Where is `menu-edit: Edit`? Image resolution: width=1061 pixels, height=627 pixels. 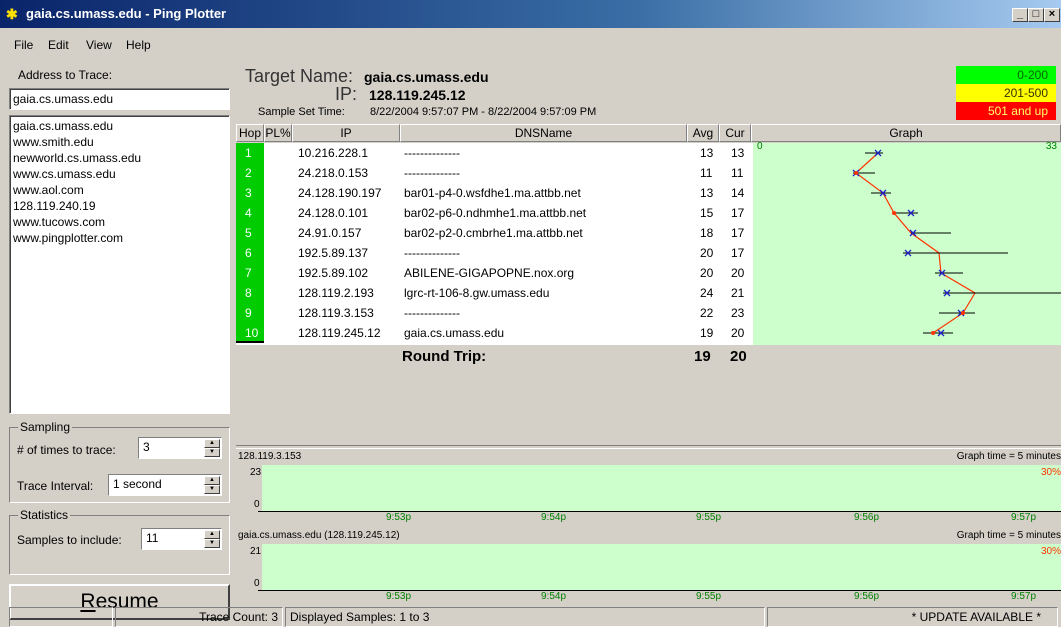 menu-edit: Edit is located at coordinates (58, 45).